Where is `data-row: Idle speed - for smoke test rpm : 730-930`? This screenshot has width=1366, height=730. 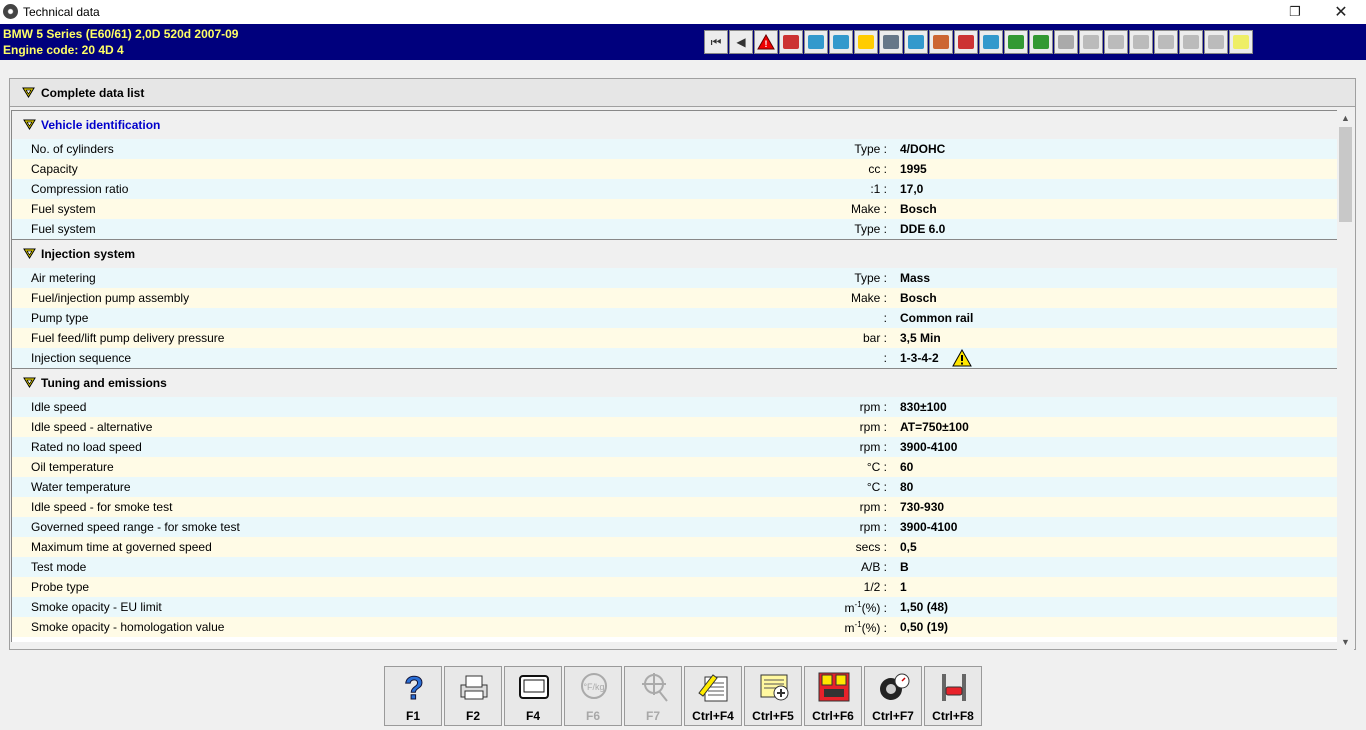
data-row: Idle speed - for smoke test rpm : 730-930 is located at coordinates (675, 507).